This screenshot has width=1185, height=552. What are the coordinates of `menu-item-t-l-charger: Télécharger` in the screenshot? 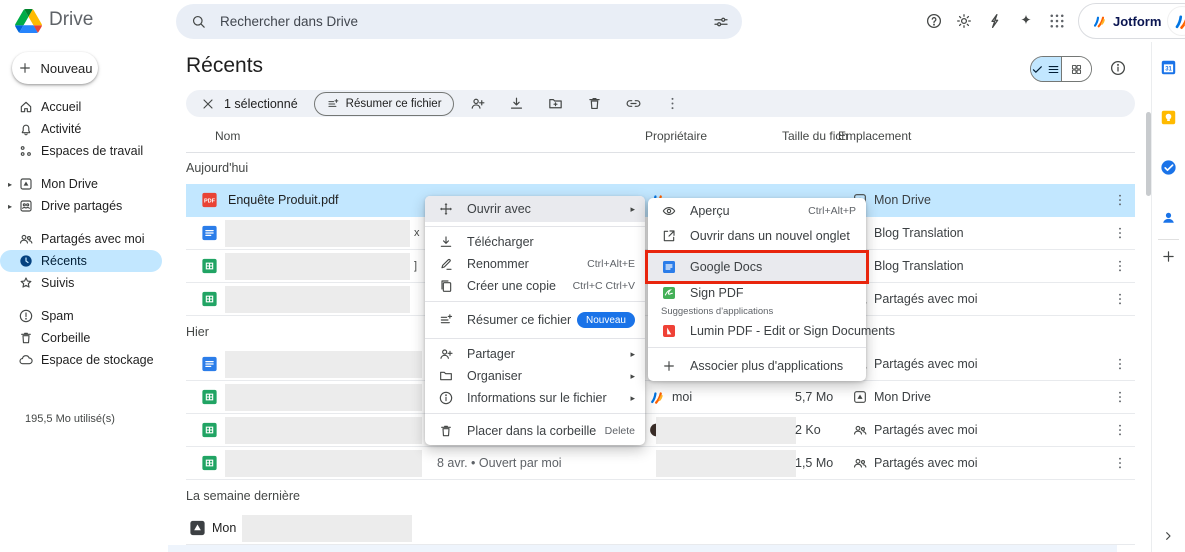 It's located at (535, 242).